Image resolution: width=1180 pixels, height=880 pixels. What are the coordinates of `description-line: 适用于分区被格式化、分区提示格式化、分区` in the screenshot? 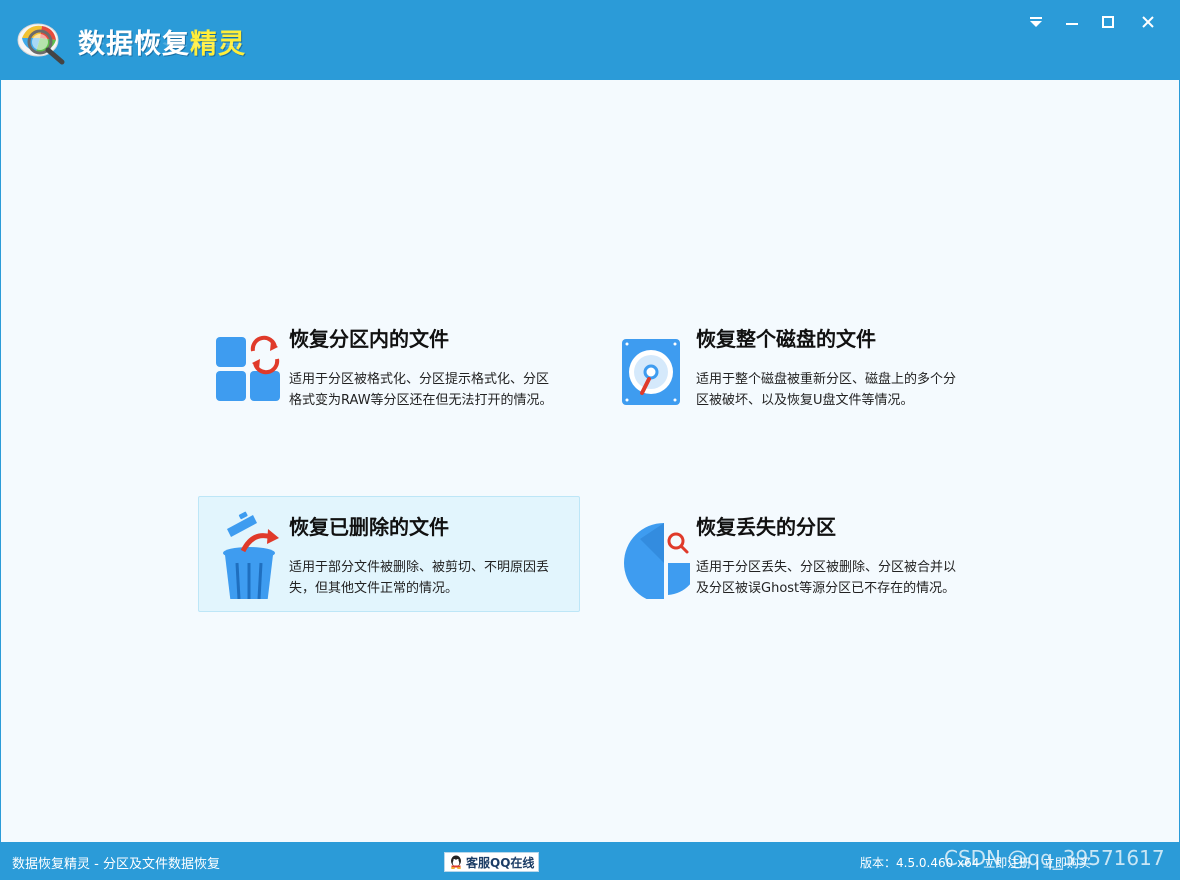 It's located at (419, 379).